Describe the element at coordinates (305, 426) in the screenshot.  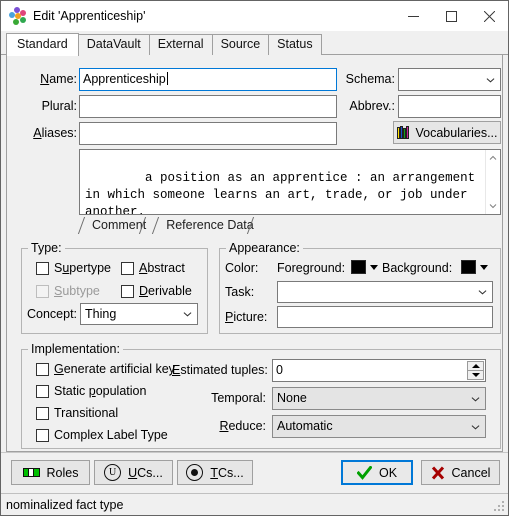
I see `reduce-value: Automatic` at that location.